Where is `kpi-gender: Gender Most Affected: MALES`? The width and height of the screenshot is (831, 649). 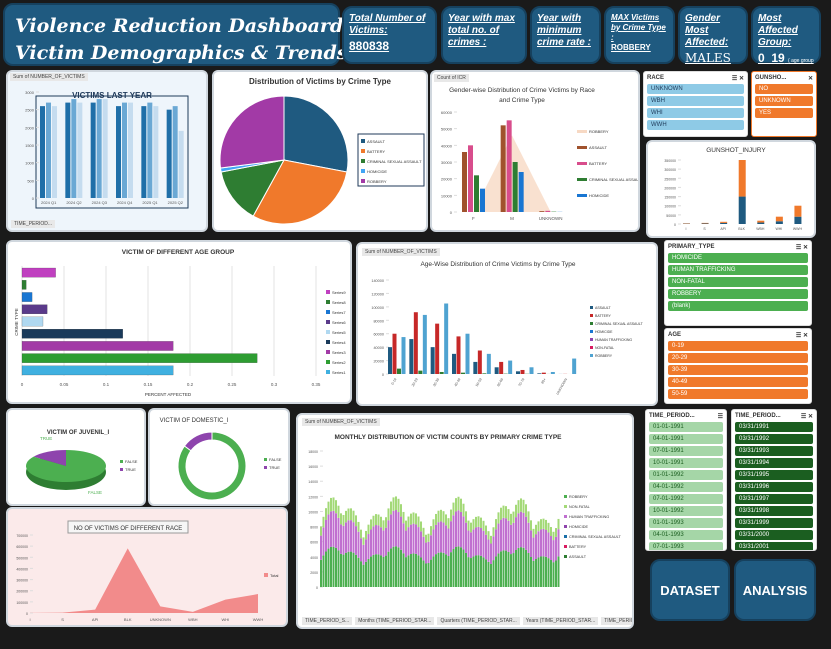 kpi-gender: Gender Most Affected: MALES is located at coordinates (713, 35).